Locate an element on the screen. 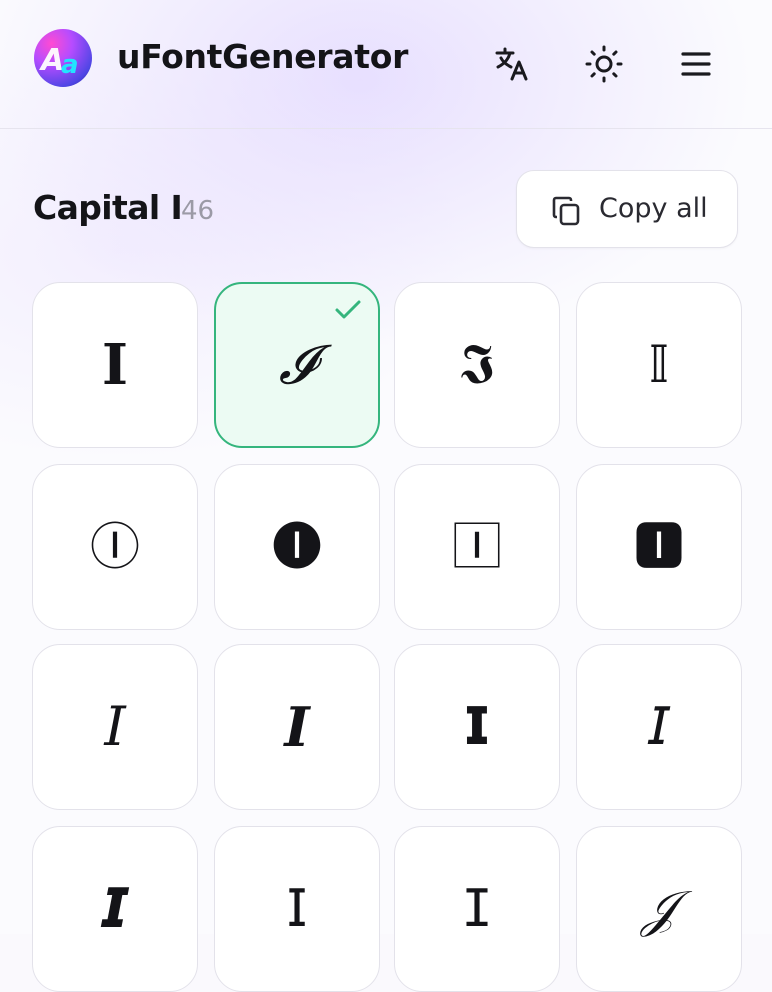  glyph-char: 𝒥 is located at coordinates (659, 909).